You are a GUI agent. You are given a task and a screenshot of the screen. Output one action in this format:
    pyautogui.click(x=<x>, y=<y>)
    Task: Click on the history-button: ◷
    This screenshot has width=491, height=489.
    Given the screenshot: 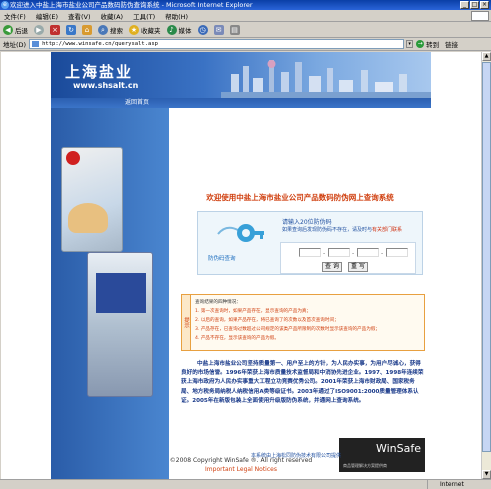 What is the action you would take?
    pyautogui.click(x=202, y=29)
    